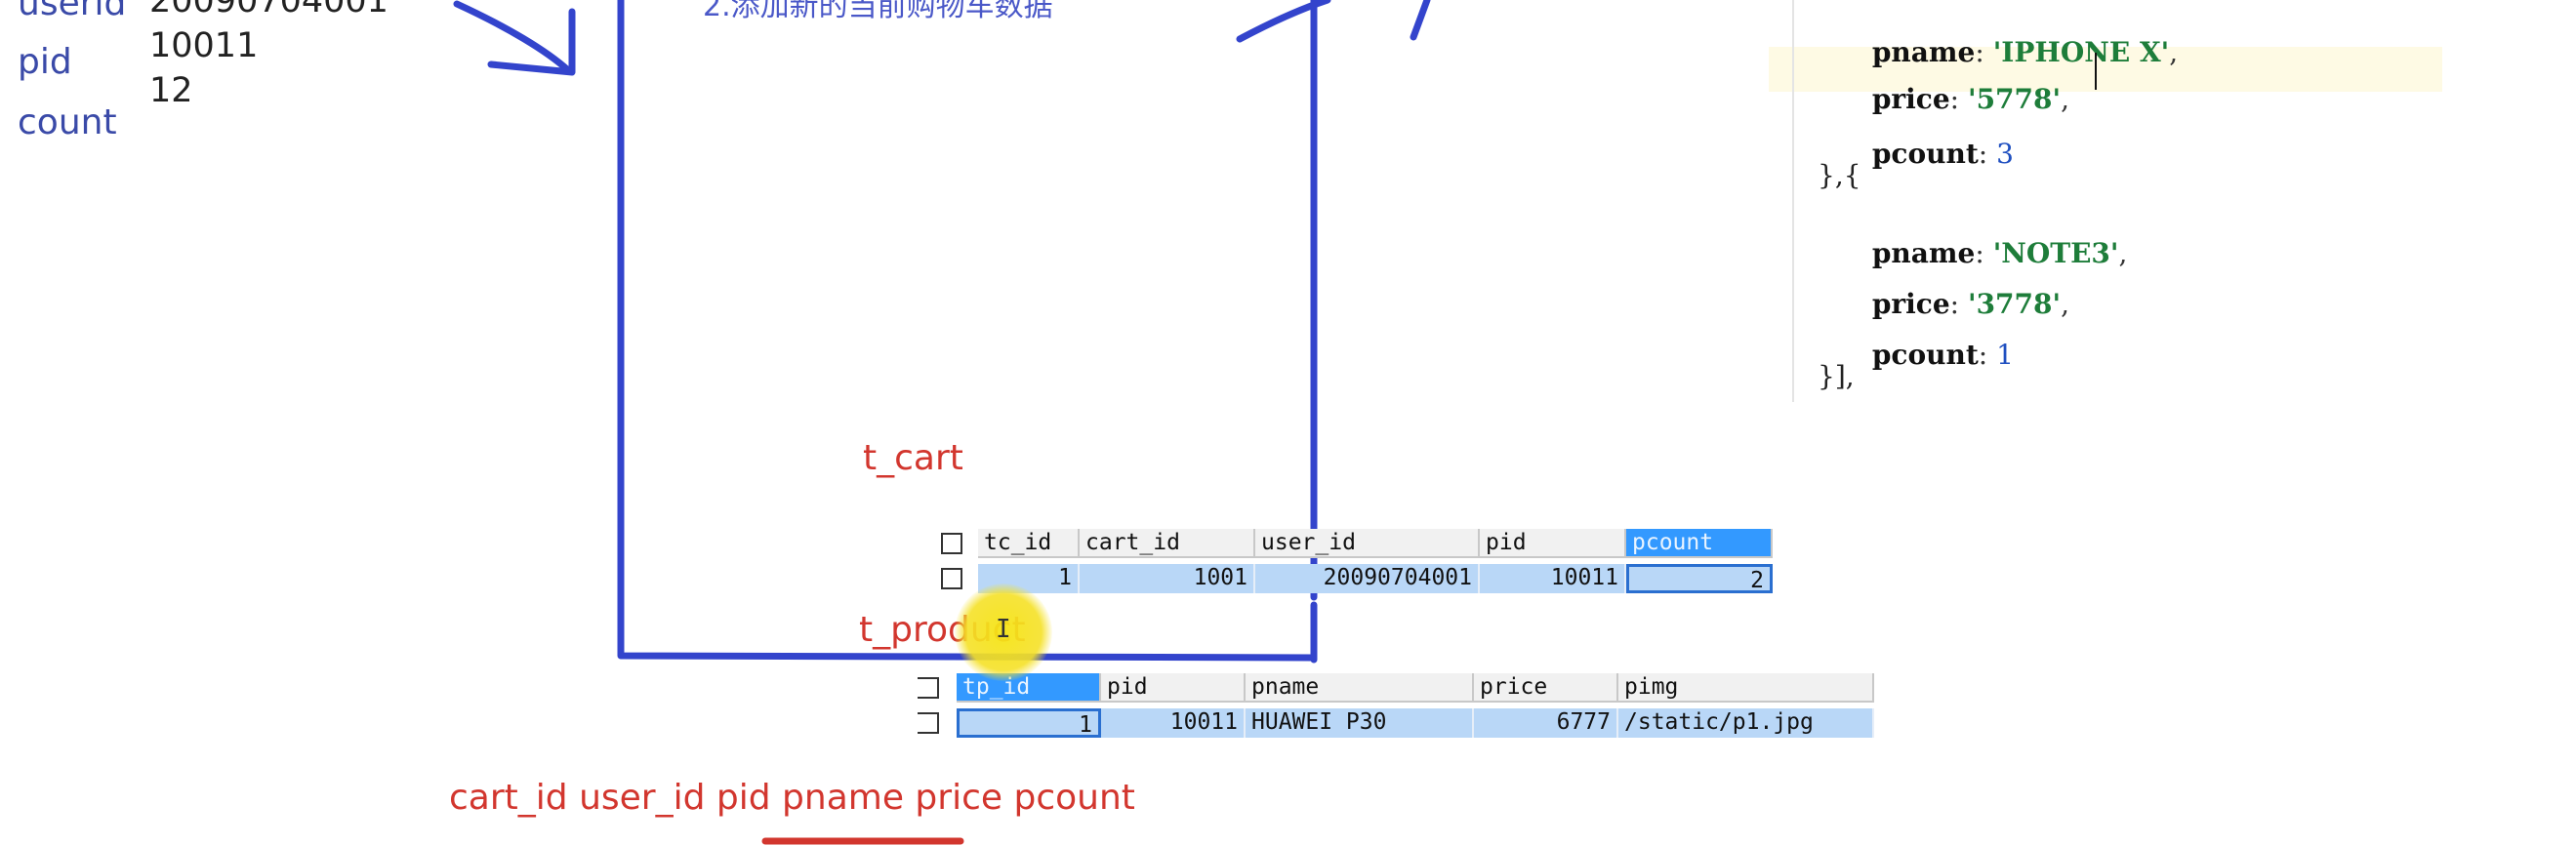 This screenshot has width=2576, height=846. I want to click on code-number: 1, so click(2005, 355).